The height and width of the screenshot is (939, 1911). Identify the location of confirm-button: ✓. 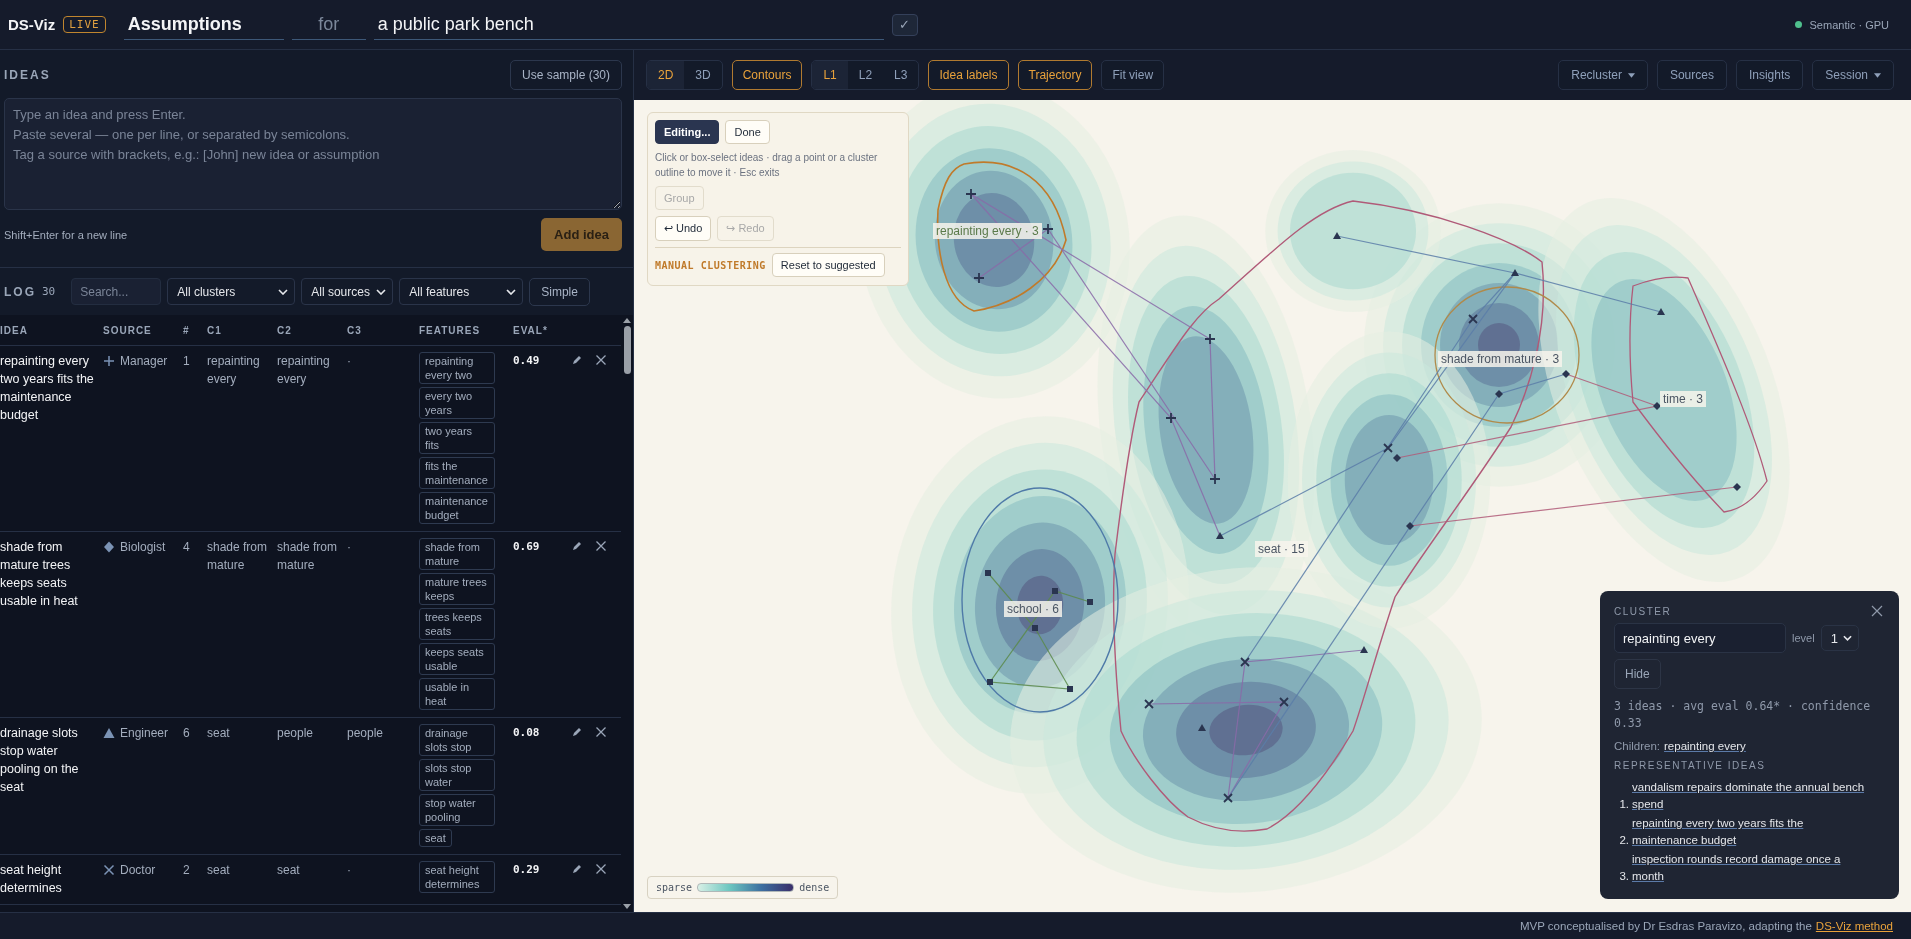
(904, 24).